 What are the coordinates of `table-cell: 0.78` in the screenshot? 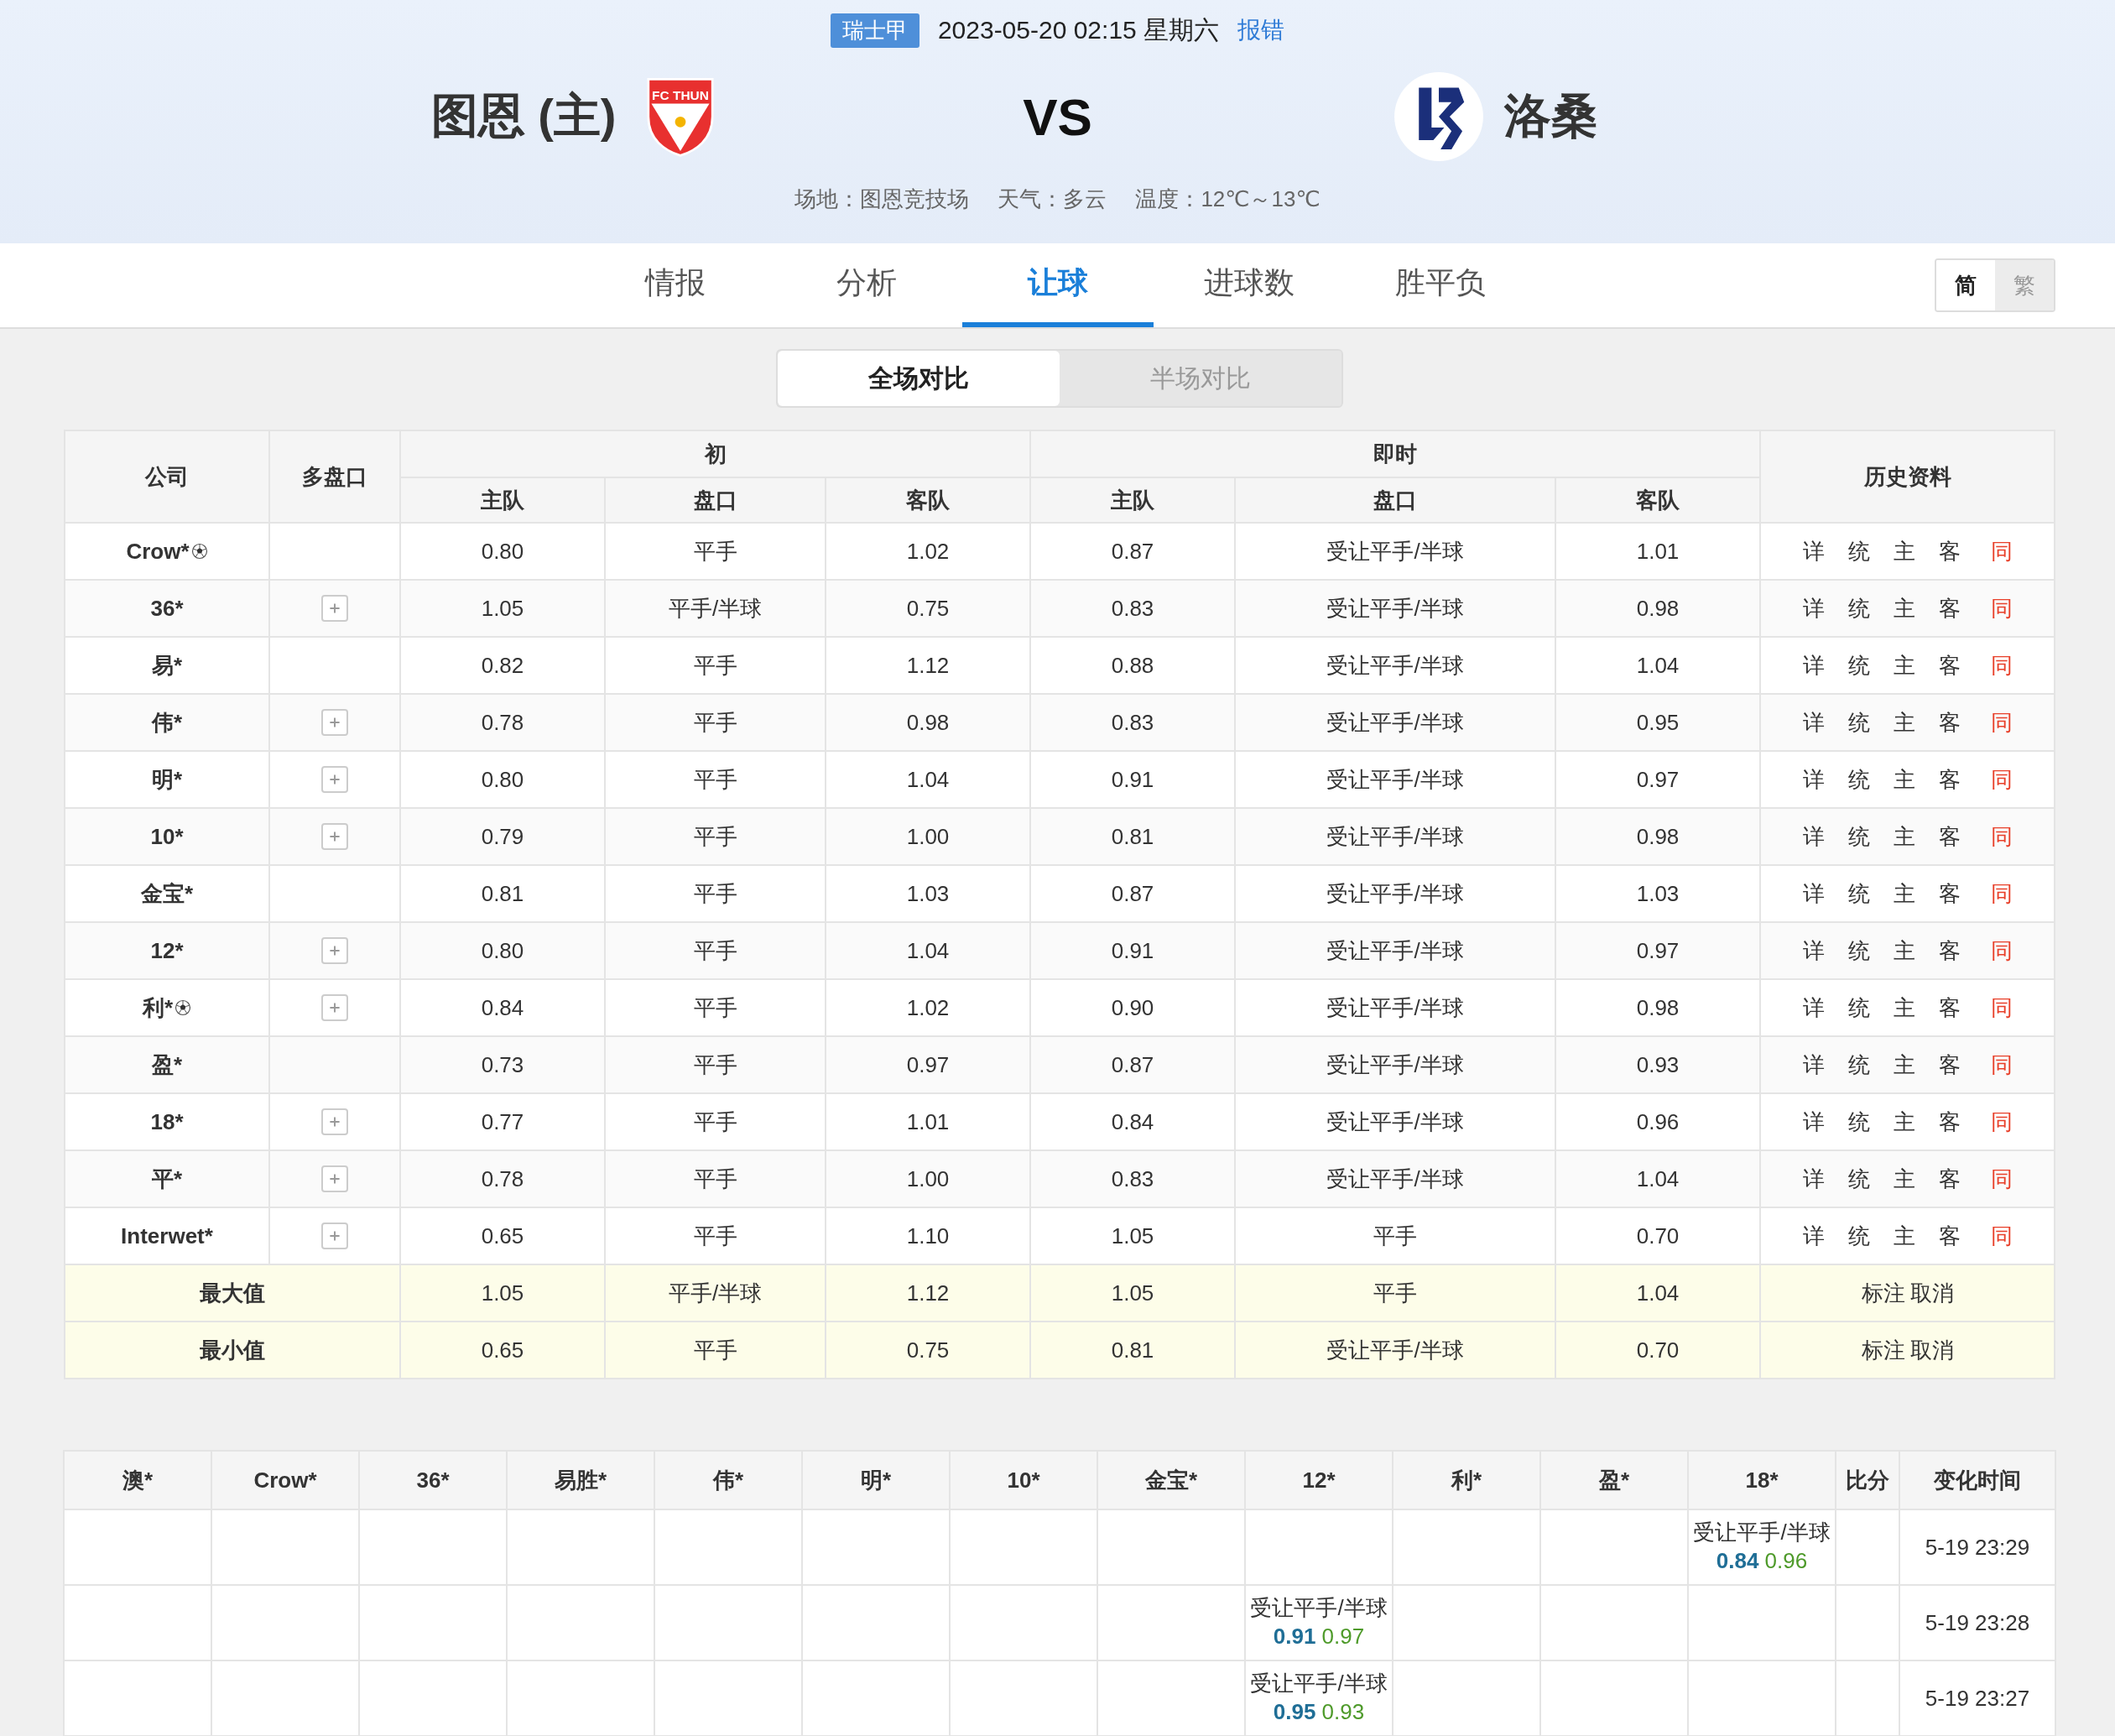 It's located at (503, 1178).